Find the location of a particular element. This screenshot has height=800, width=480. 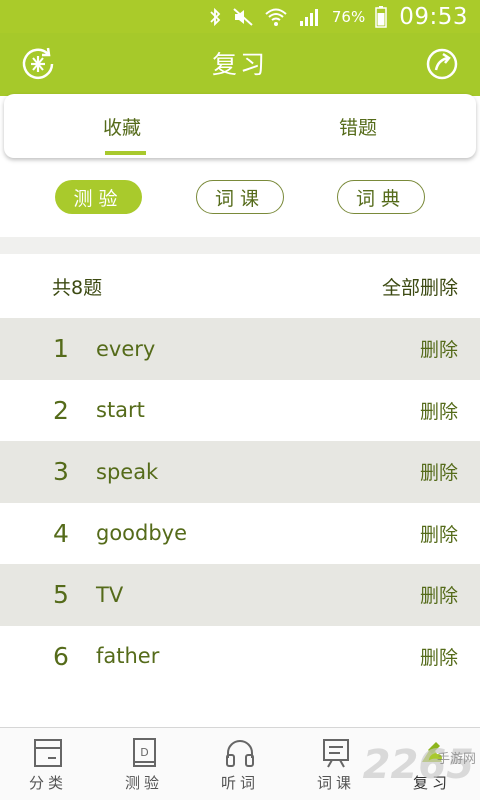

share-icon is located at coordinates (442, 64).